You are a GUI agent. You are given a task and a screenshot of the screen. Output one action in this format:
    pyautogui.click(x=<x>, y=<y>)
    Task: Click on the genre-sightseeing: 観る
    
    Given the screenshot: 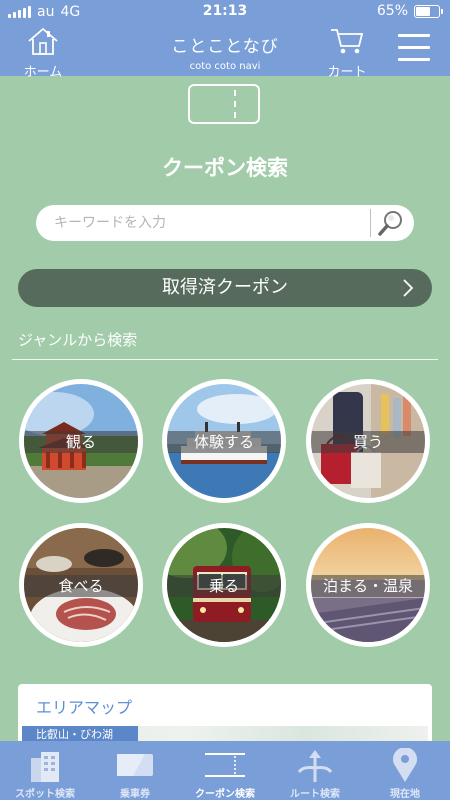 What is the action you would take?
    pyautogui.click(x=81, y=441)
    